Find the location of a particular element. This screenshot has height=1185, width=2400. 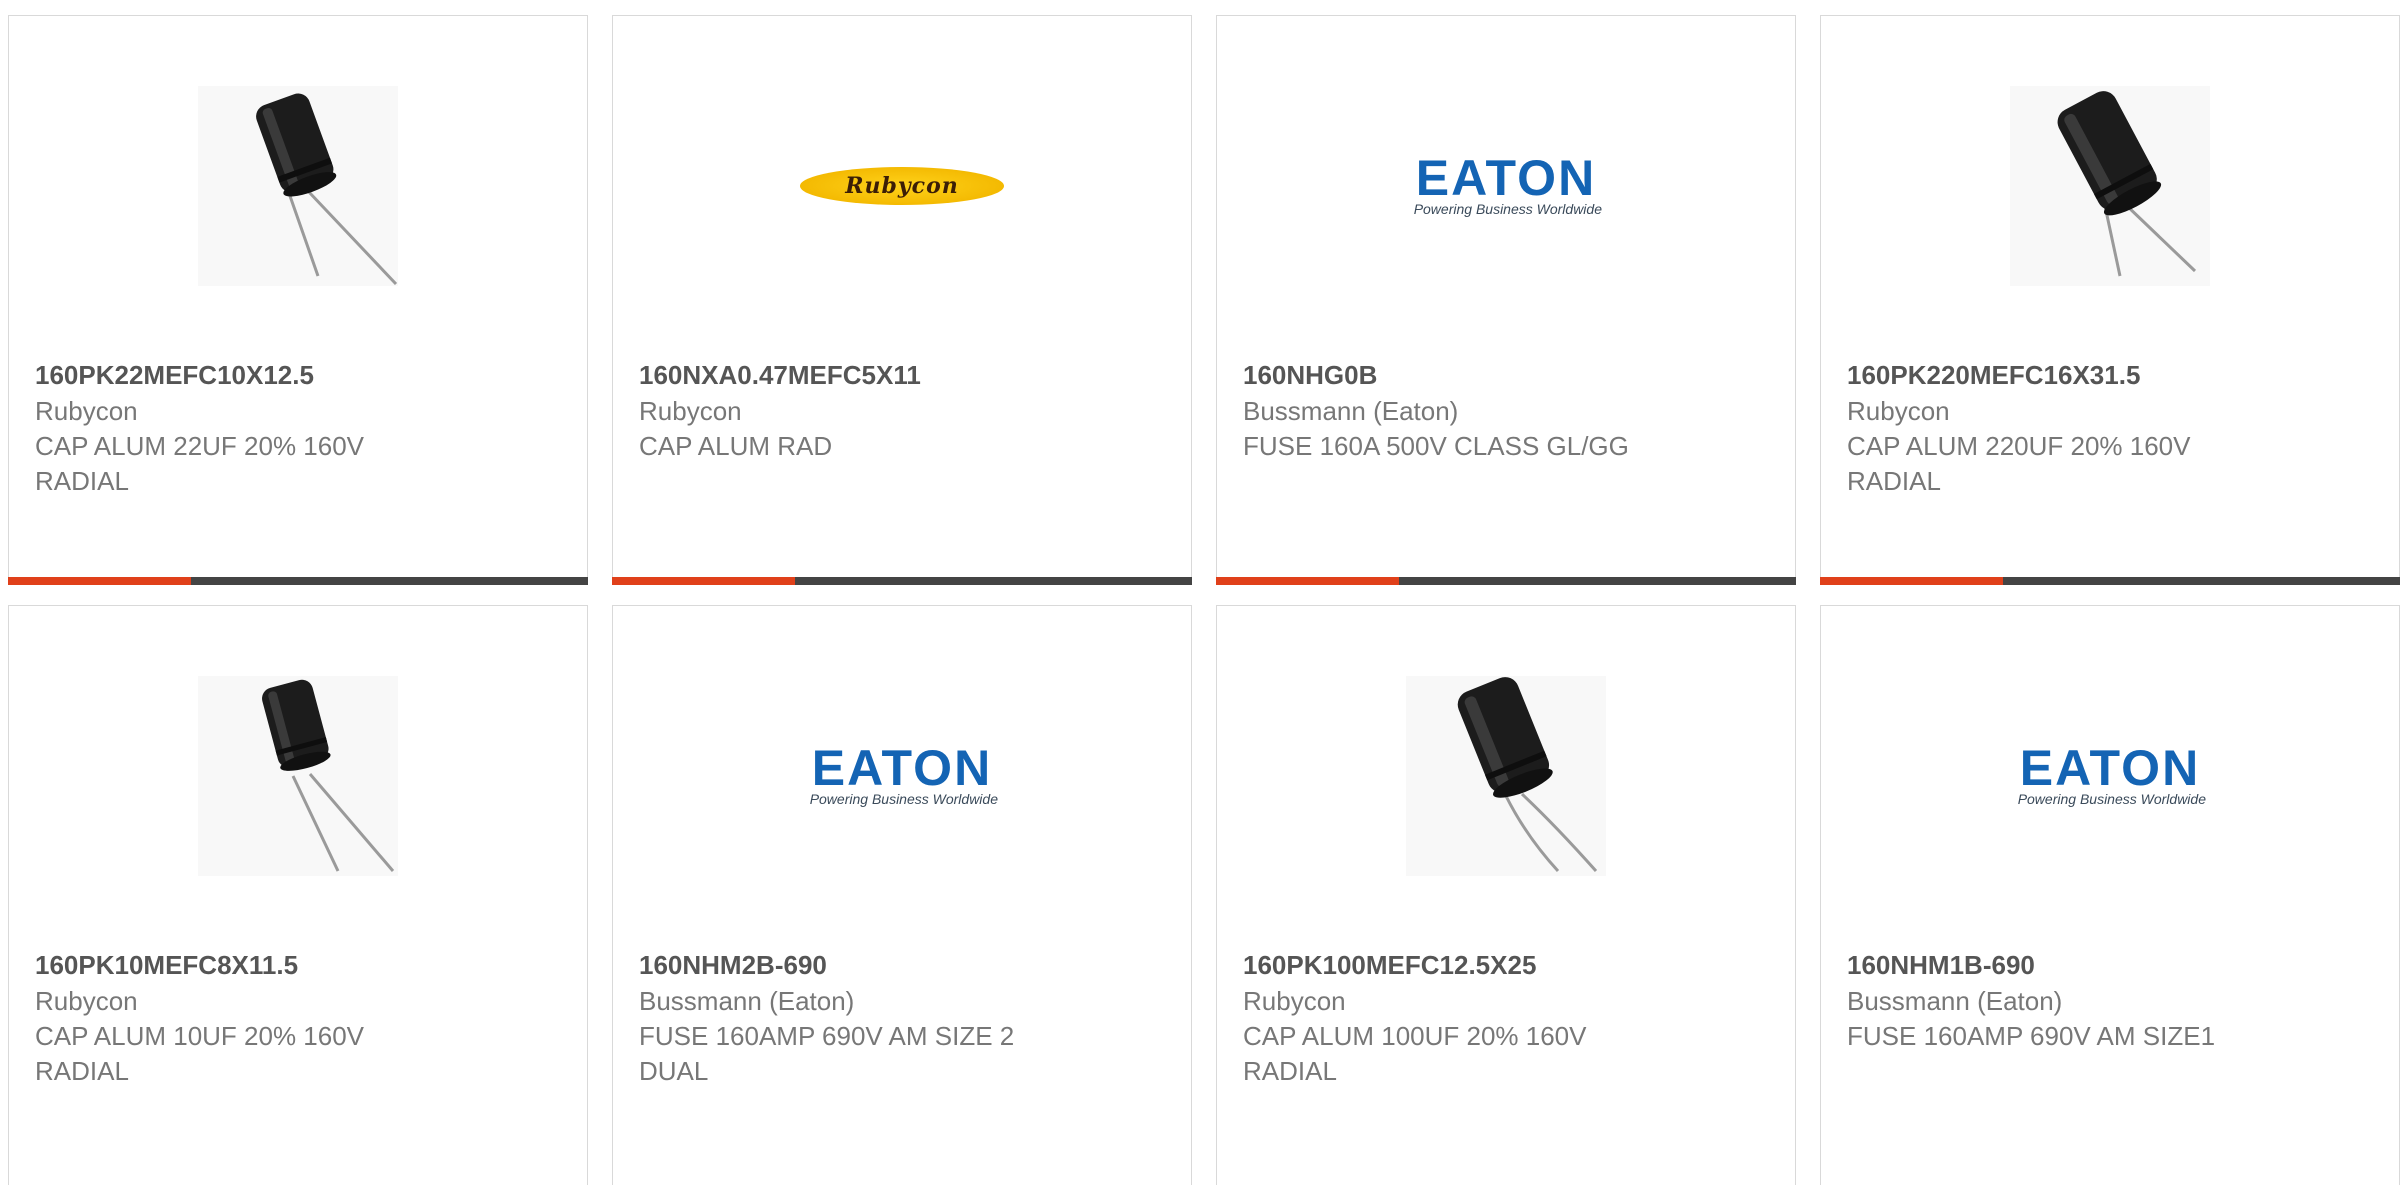

description-line: FUSE 160AMP 690V AM SIZE 2 is located at coordinates (827, 1036).